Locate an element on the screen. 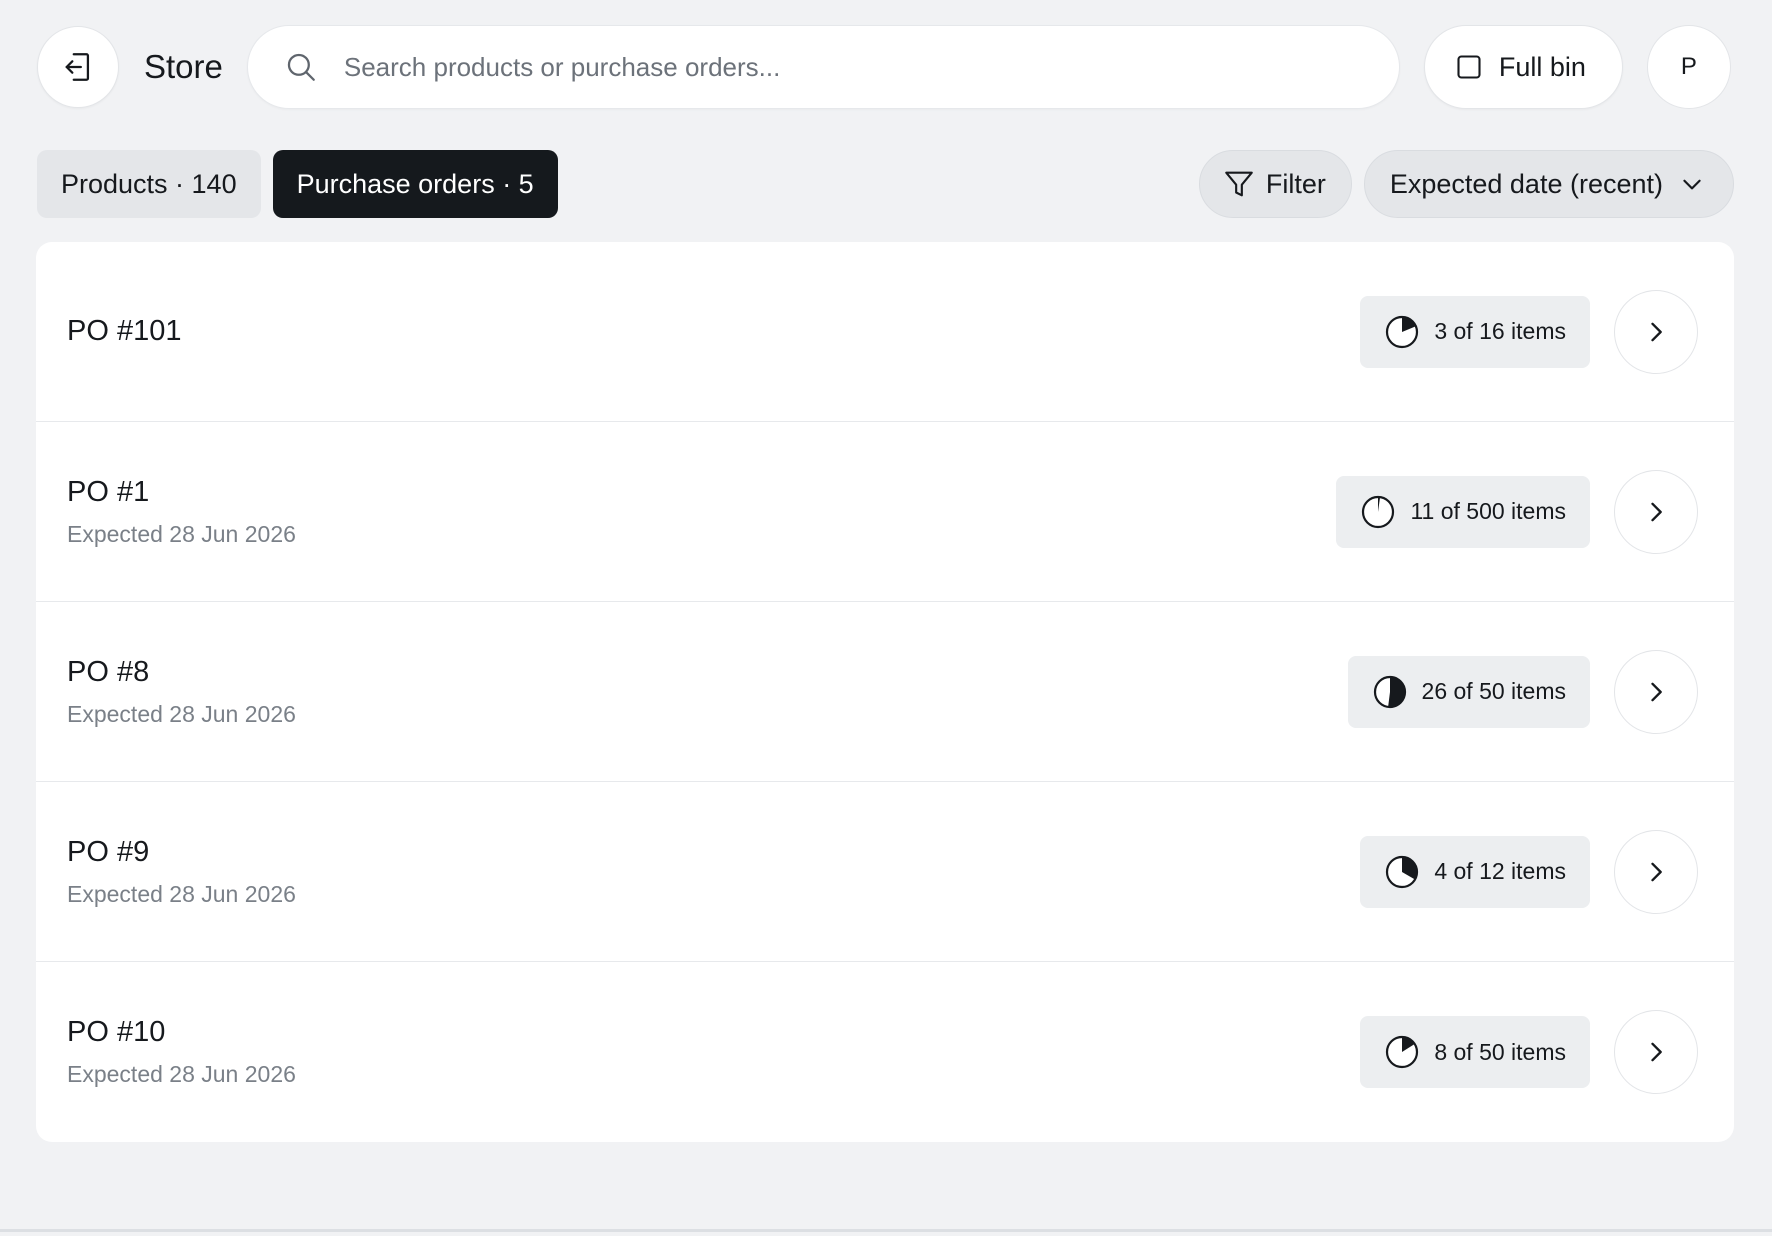 This screenshot has width=1772, height=1236. search-icon is located at coordinates (301, 67).